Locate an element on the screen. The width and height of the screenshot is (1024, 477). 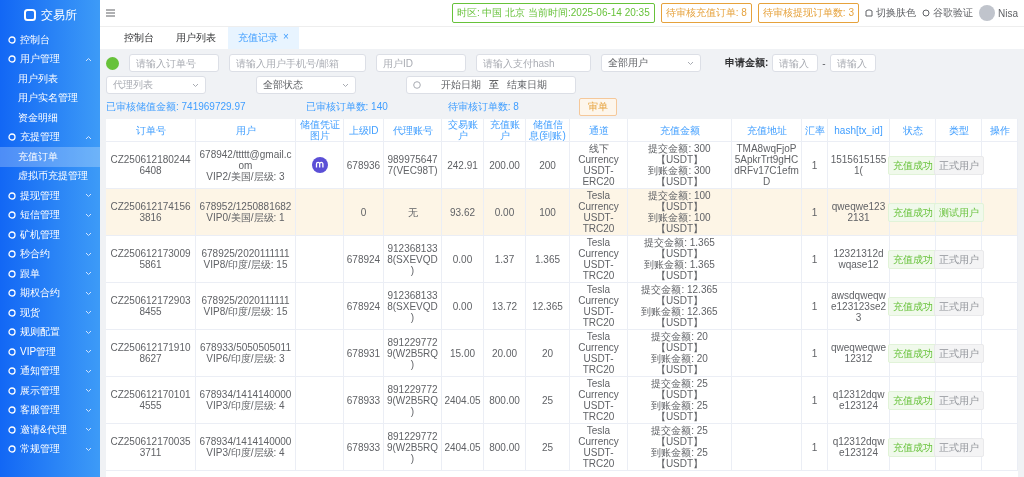
table-cell: 678936 is located at coordinates (363, 165).